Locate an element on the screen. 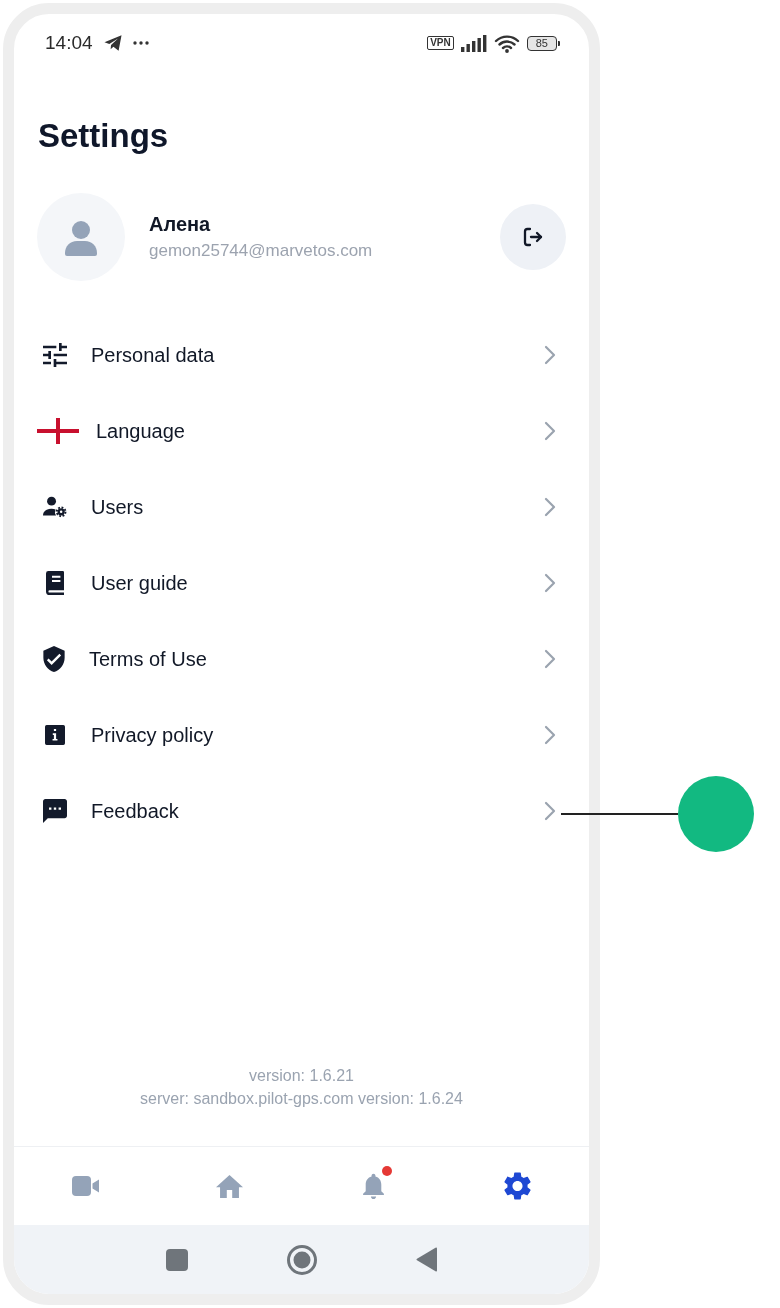 This screenshot has width=780, height=1308. battery-indicator: 85 is located at coordinates (541, 43).